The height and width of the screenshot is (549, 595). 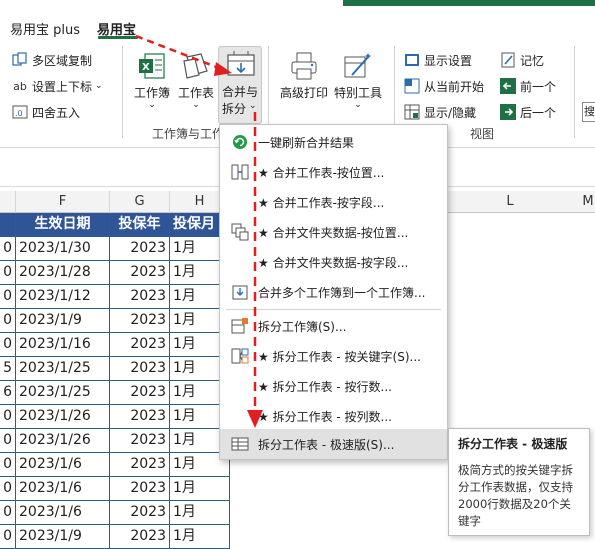 What do you see at coordinates (240, 85) in the screenshot?
I see `merge-split-button: 合并与 拆分 ⌄` at bounding box center [240, 85].